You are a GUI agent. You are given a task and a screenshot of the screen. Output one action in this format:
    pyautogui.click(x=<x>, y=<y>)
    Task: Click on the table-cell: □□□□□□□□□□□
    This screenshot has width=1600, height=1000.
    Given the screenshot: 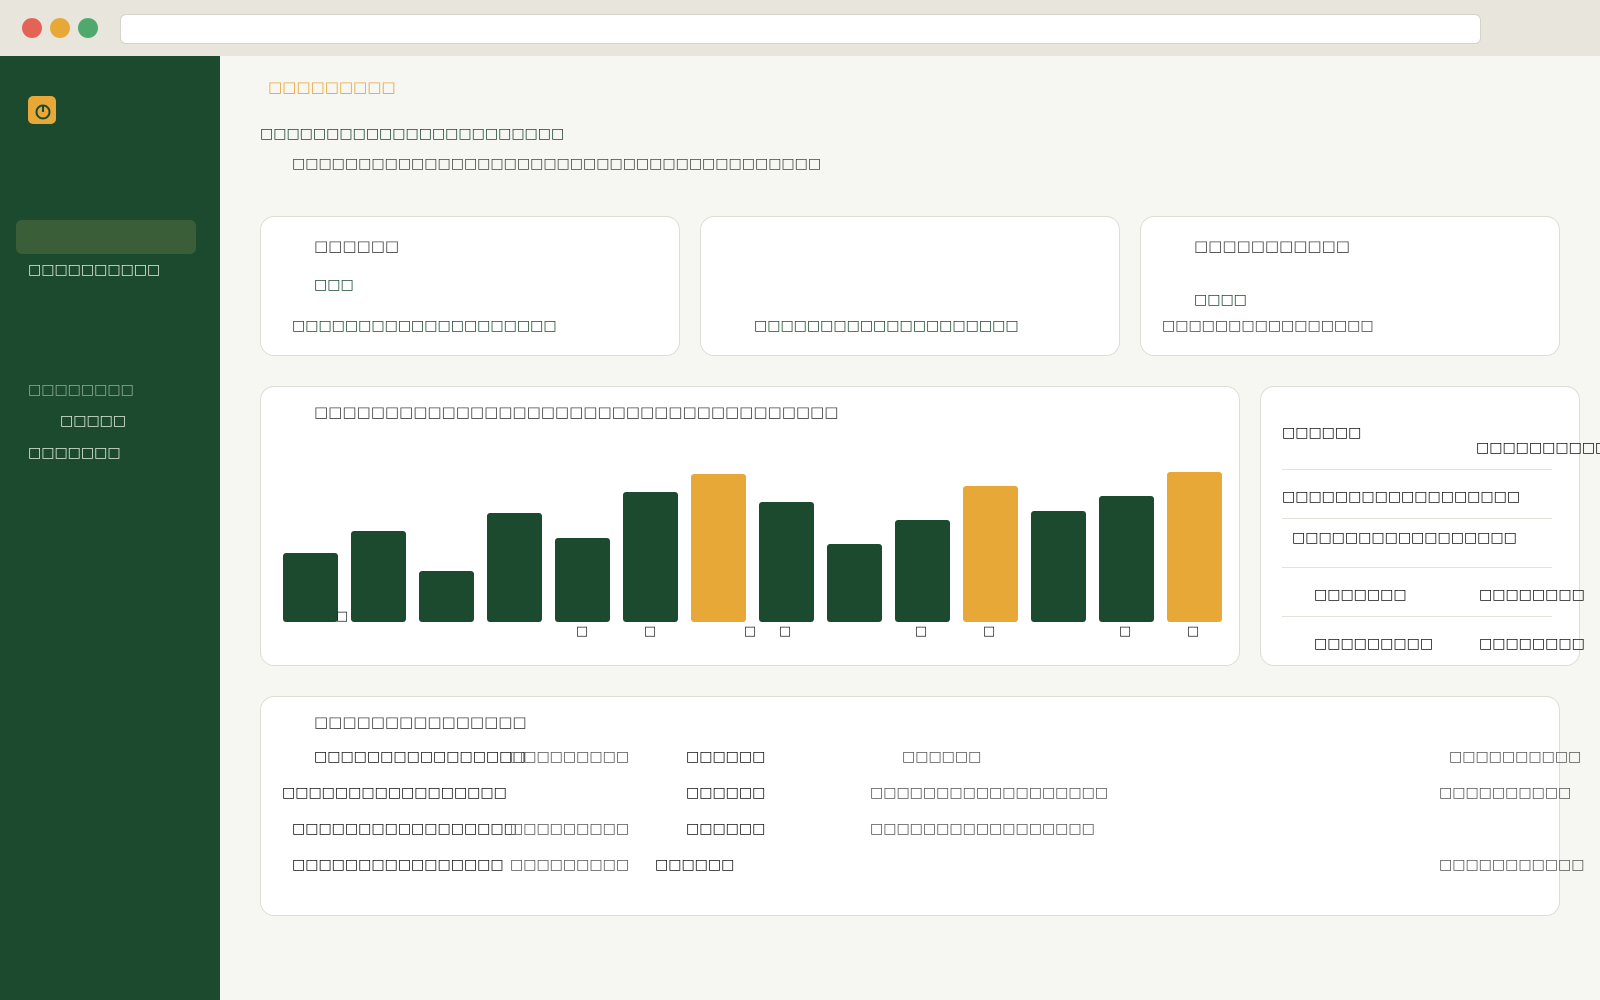 What is the action you would take?
    pyautogui.click(x=1512, y=865)
    